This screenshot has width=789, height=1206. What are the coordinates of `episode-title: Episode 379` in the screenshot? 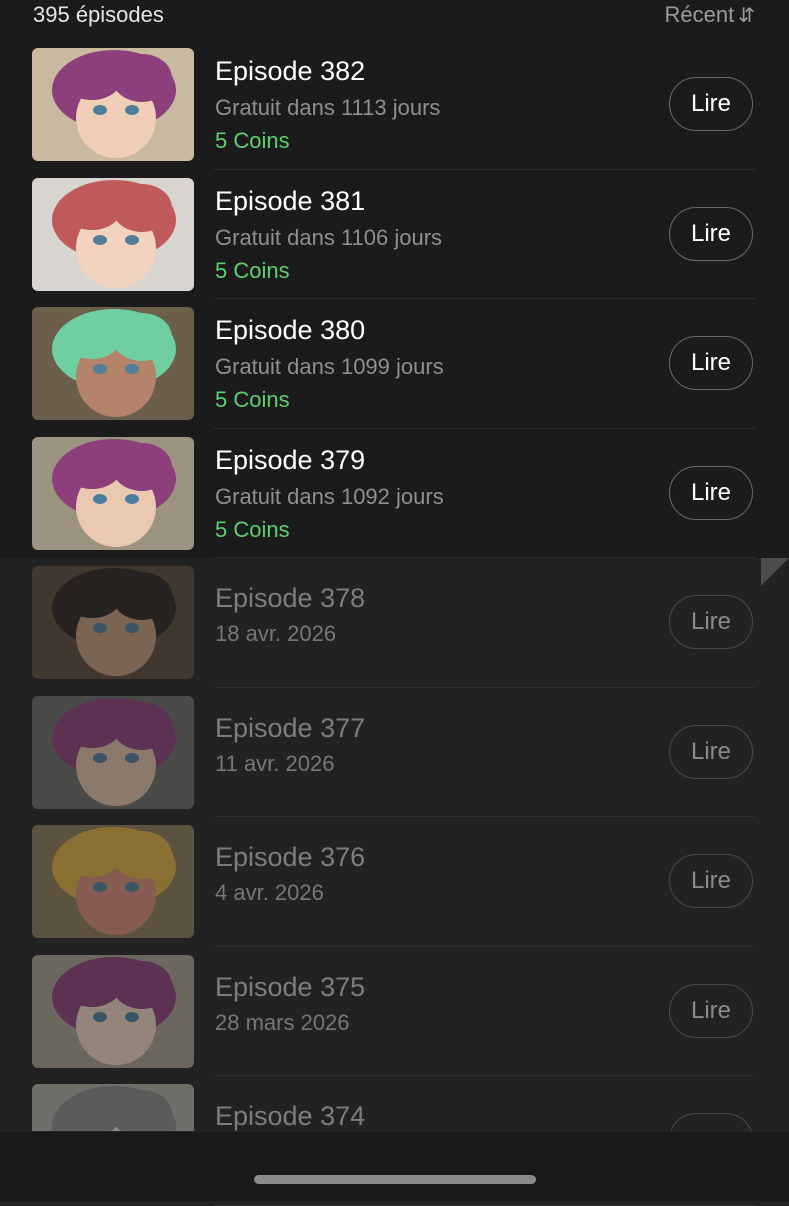 It's located at (290, 459).